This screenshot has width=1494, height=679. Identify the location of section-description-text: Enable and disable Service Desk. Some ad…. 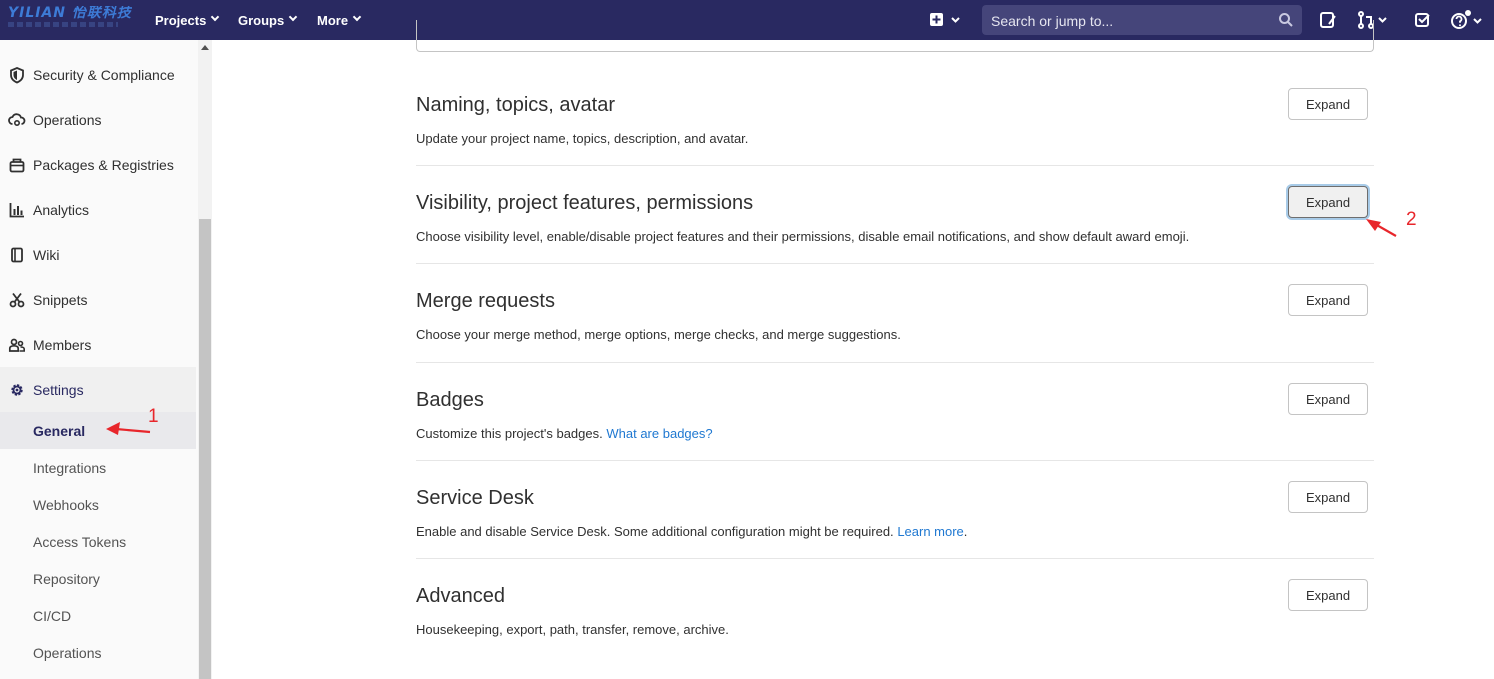
(655, 531).